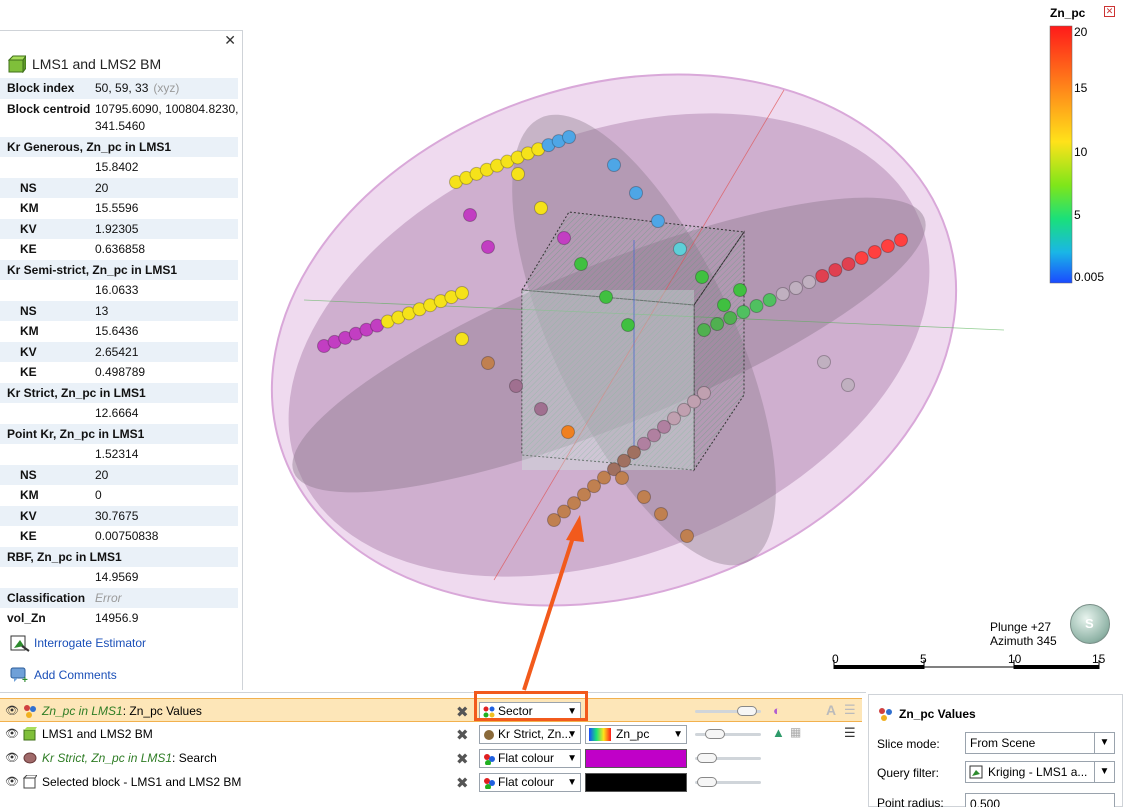 This screenshot has width=1123, height=807. I want to click on scale-label: 5, so click(923, 659).